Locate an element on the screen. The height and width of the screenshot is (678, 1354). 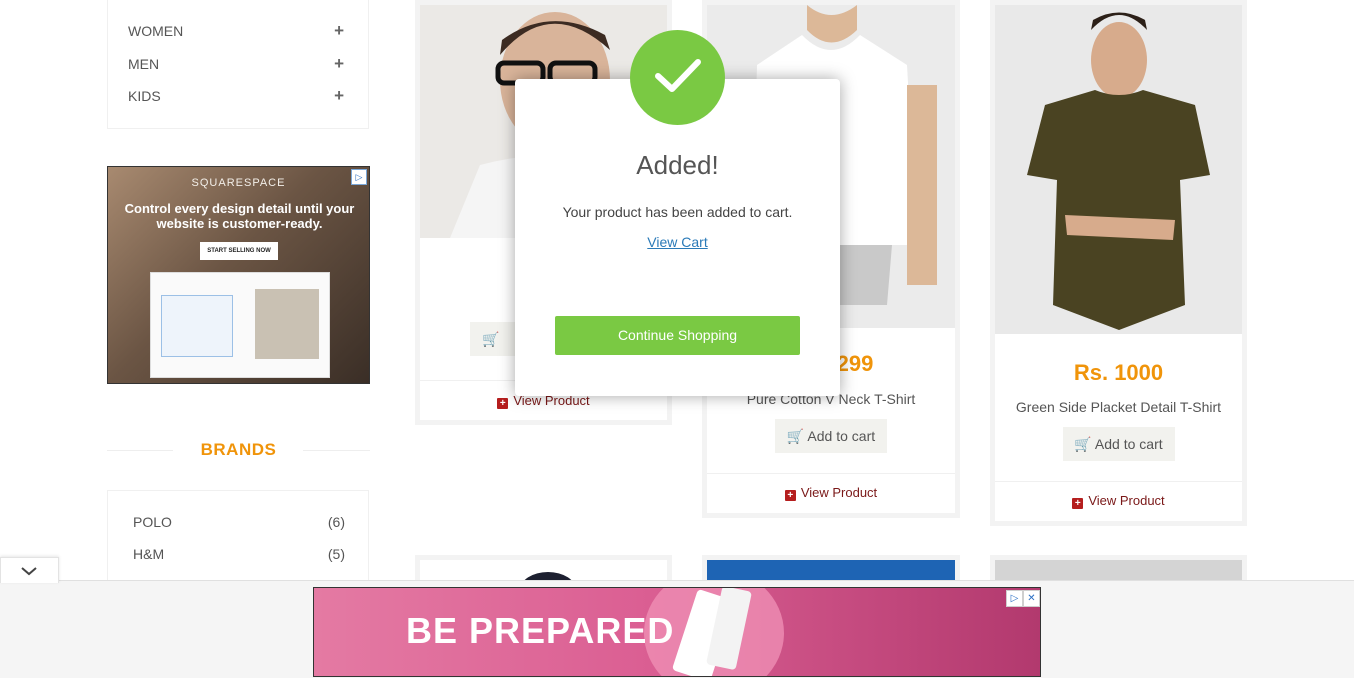
ad-table-image is located at coordinates (287, 324).